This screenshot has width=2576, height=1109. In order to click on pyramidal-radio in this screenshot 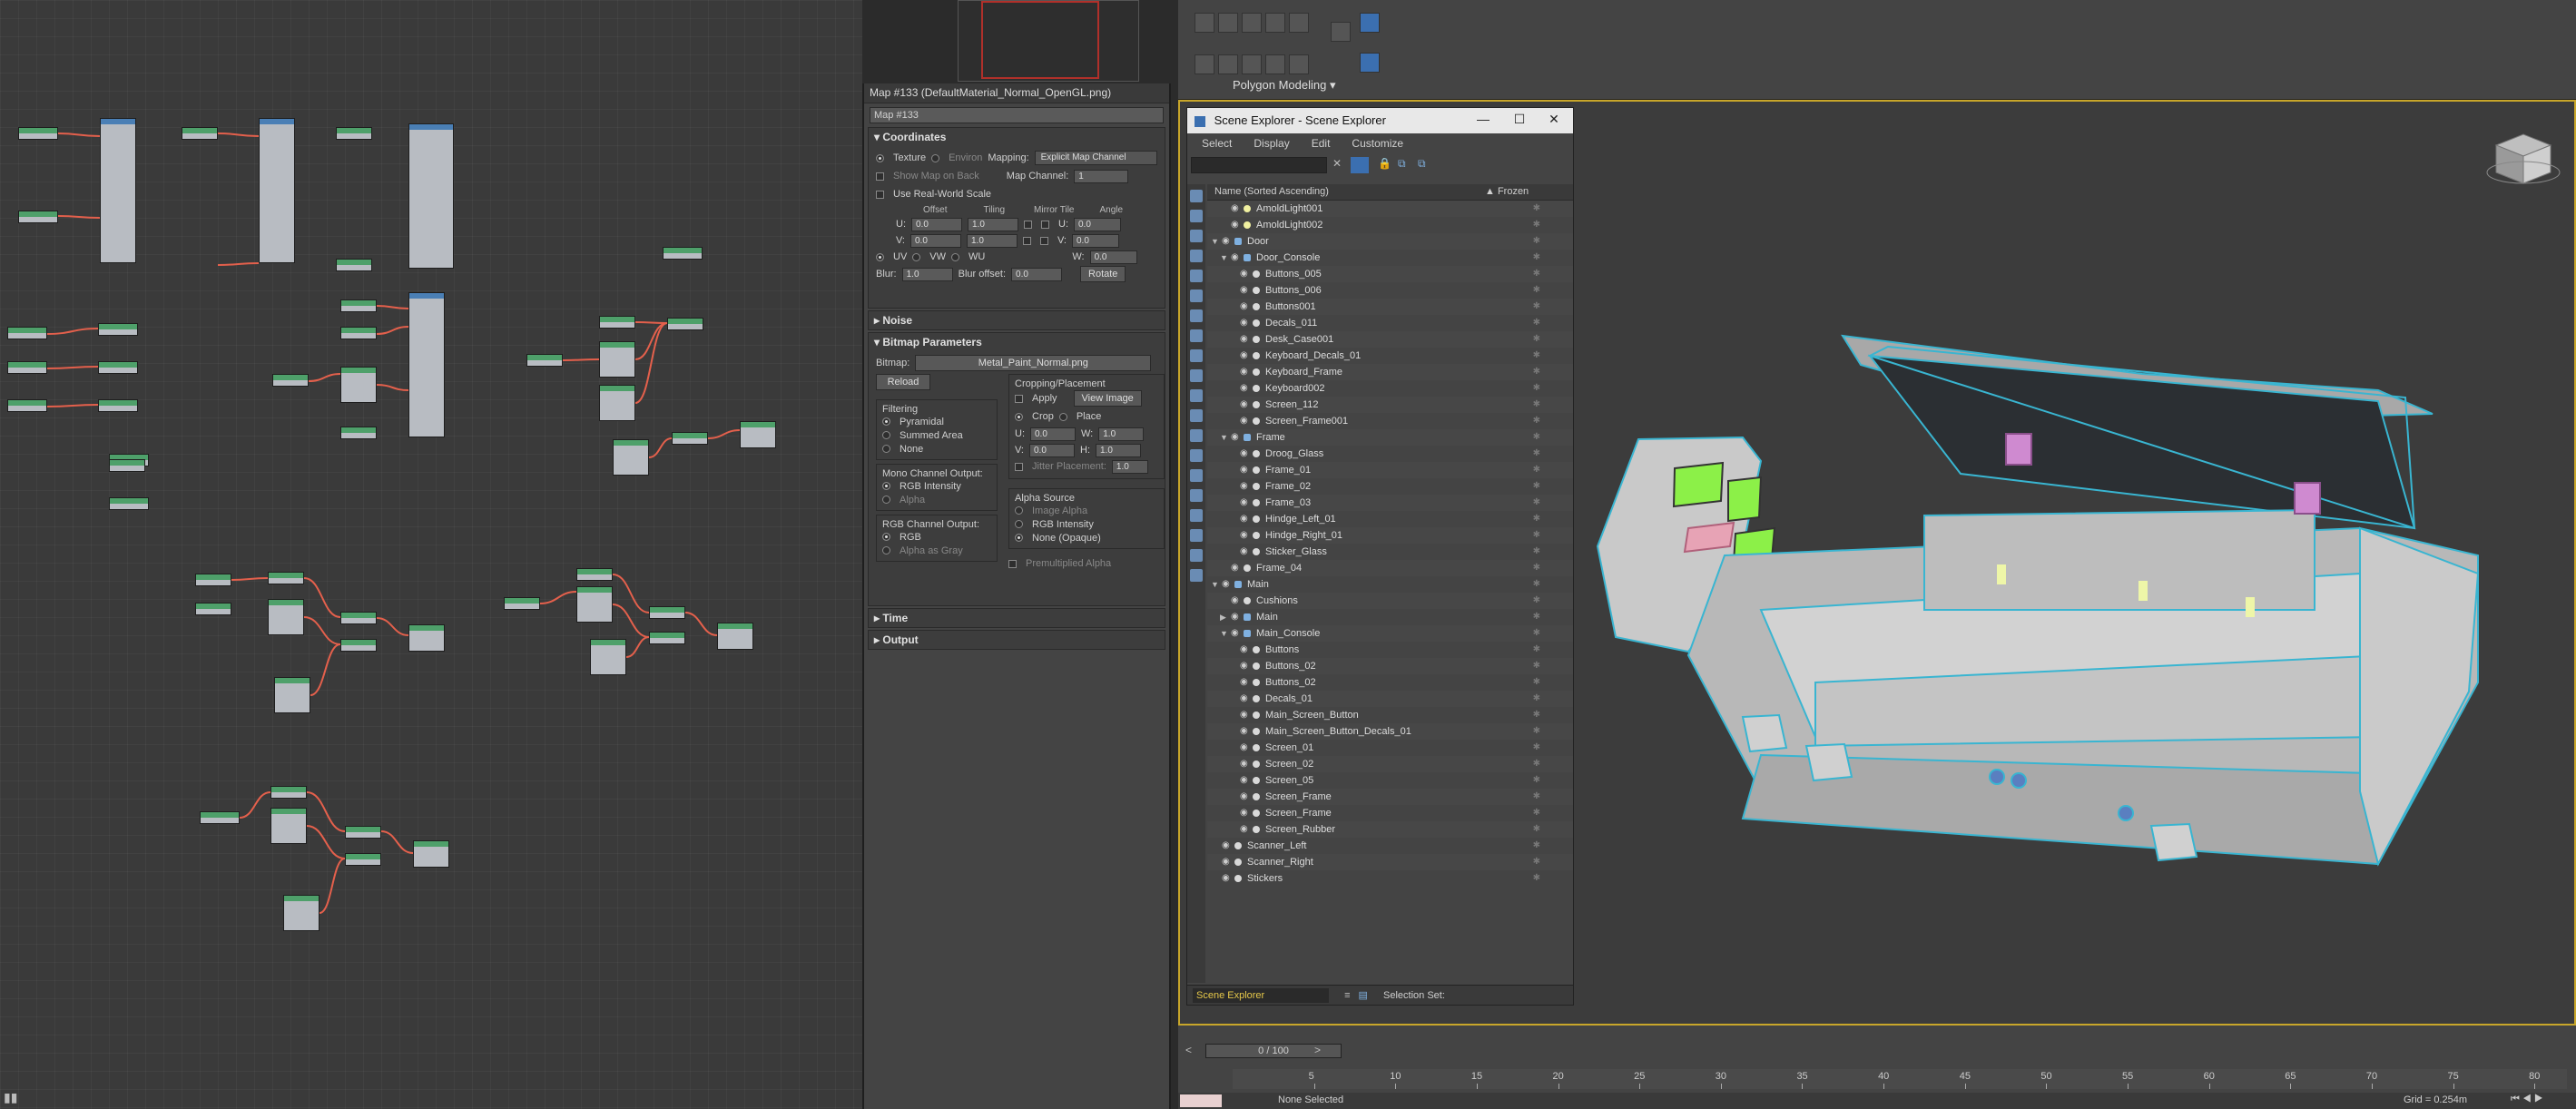, I will do `click(886, 421)`.